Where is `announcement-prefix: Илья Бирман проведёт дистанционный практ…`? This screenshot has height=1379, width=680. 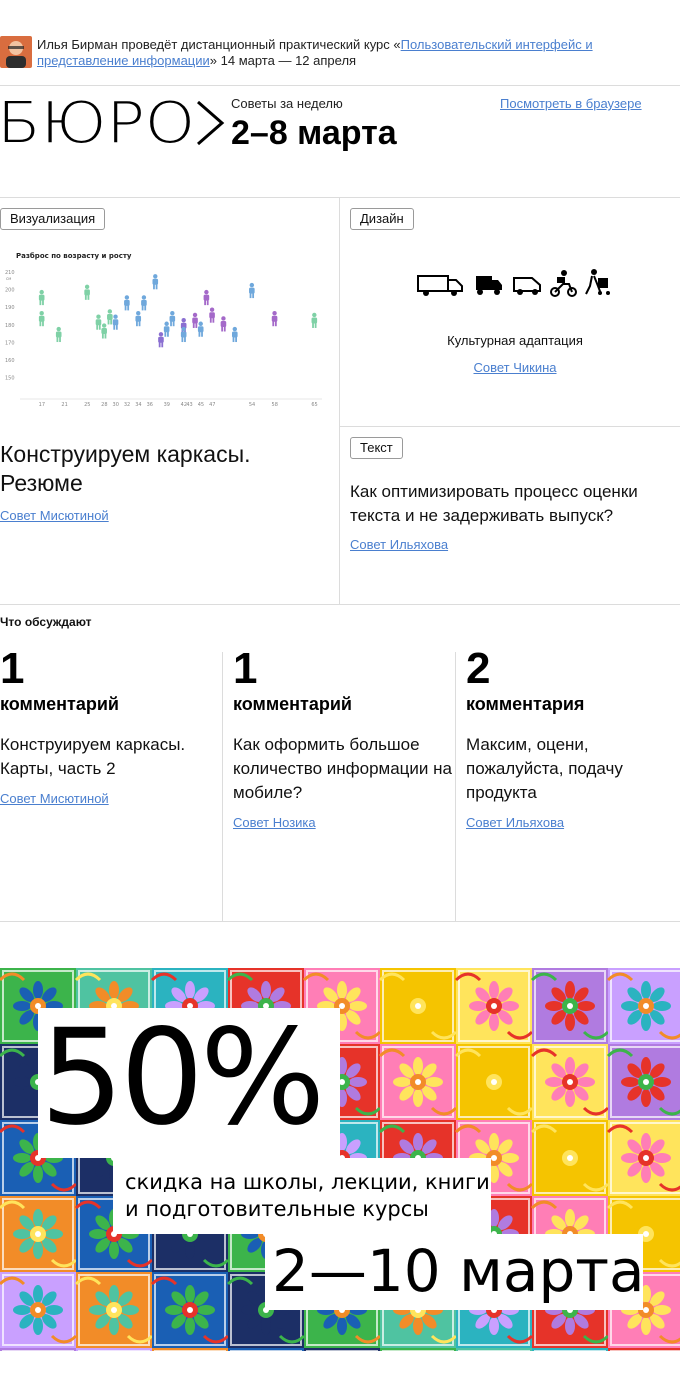 announcement-prefix: Илья Бирман проведёт дистанционный практ… is located at coordinates (219, 44).